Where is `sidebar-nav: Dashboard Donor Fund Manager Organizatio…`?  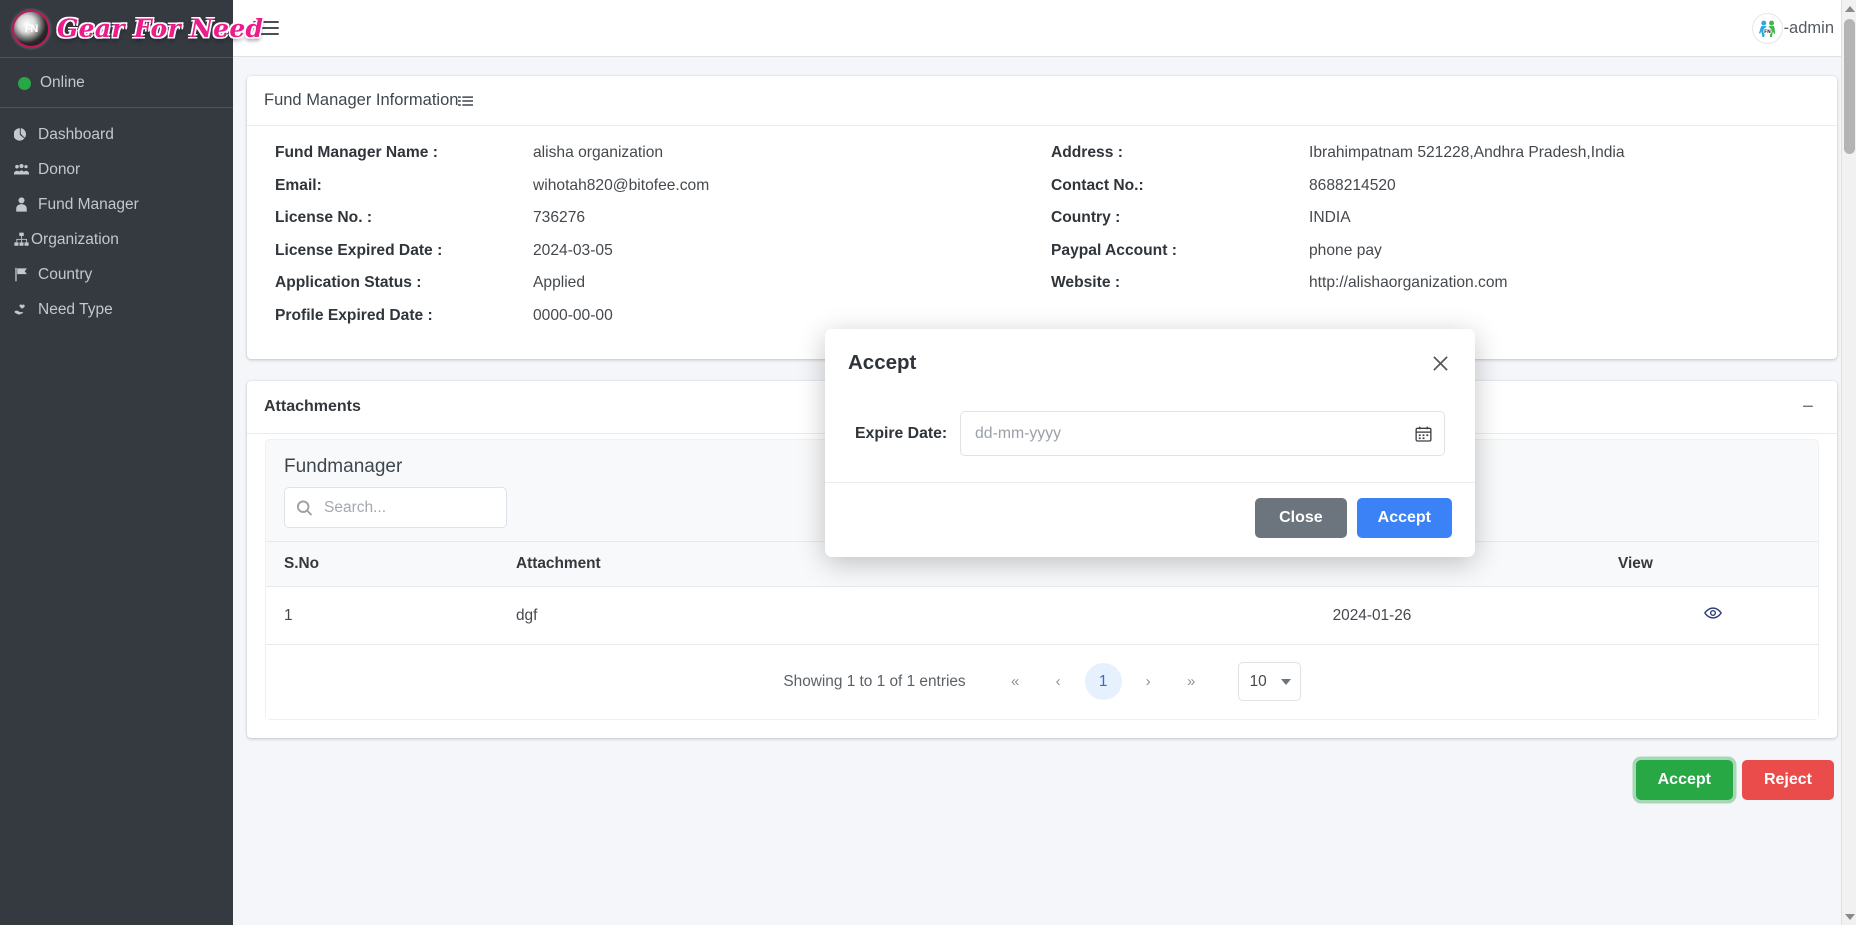 sidebar-nav: Dashboard Donor Fund Manager Organizatio… is located at coordinates (116, 217).